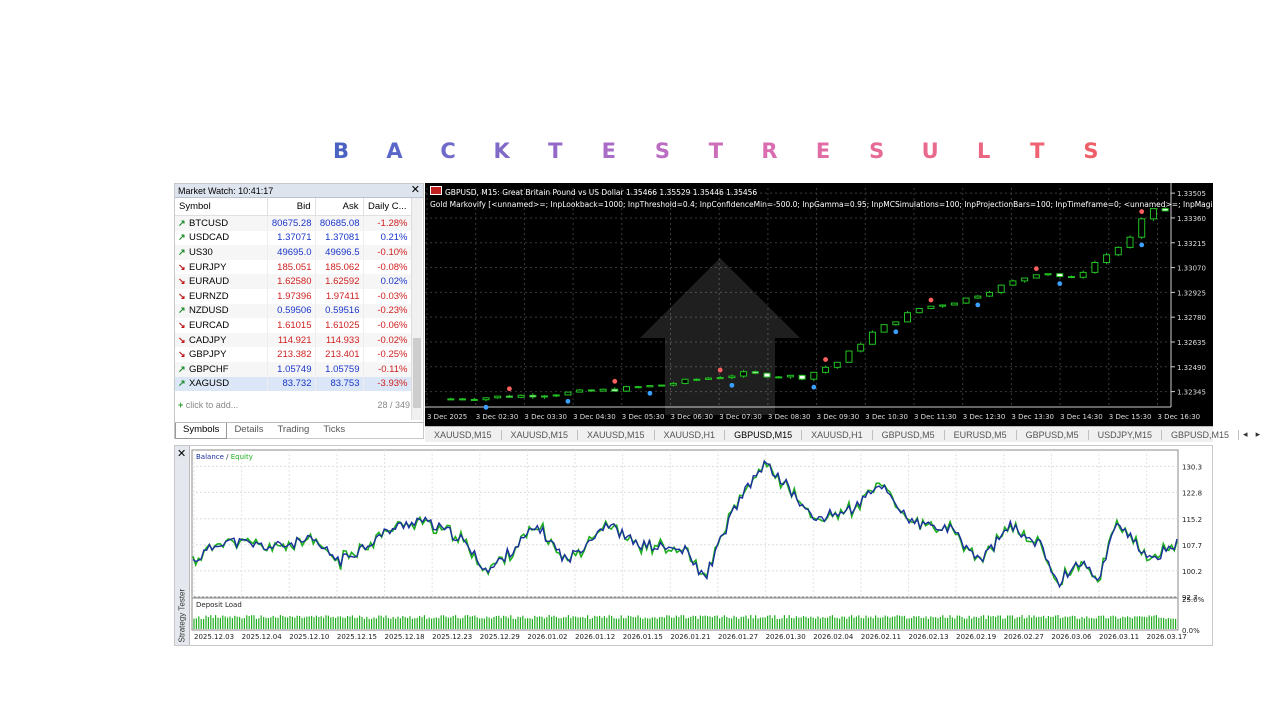 This screenshot has width=1280, height=720. I want to click on symbol-name: NZDUSD, so click(209, 311).